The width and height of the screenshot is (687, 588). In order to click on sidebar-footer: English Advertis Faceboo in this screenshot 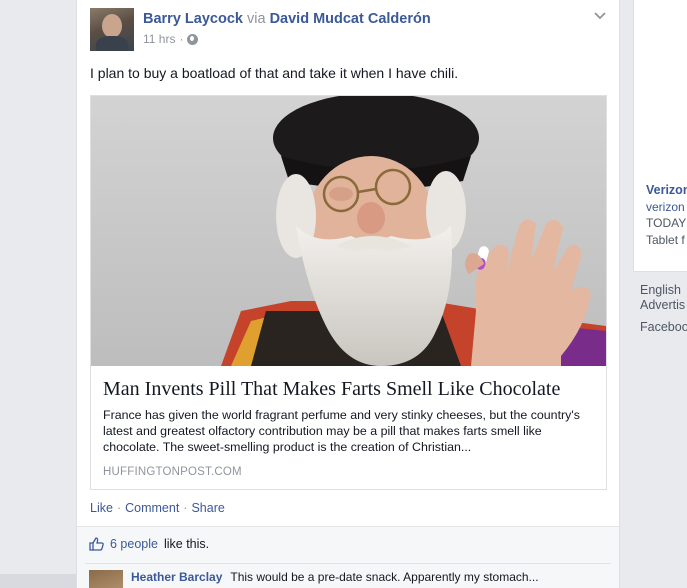, I will do `click(663, 309)`.